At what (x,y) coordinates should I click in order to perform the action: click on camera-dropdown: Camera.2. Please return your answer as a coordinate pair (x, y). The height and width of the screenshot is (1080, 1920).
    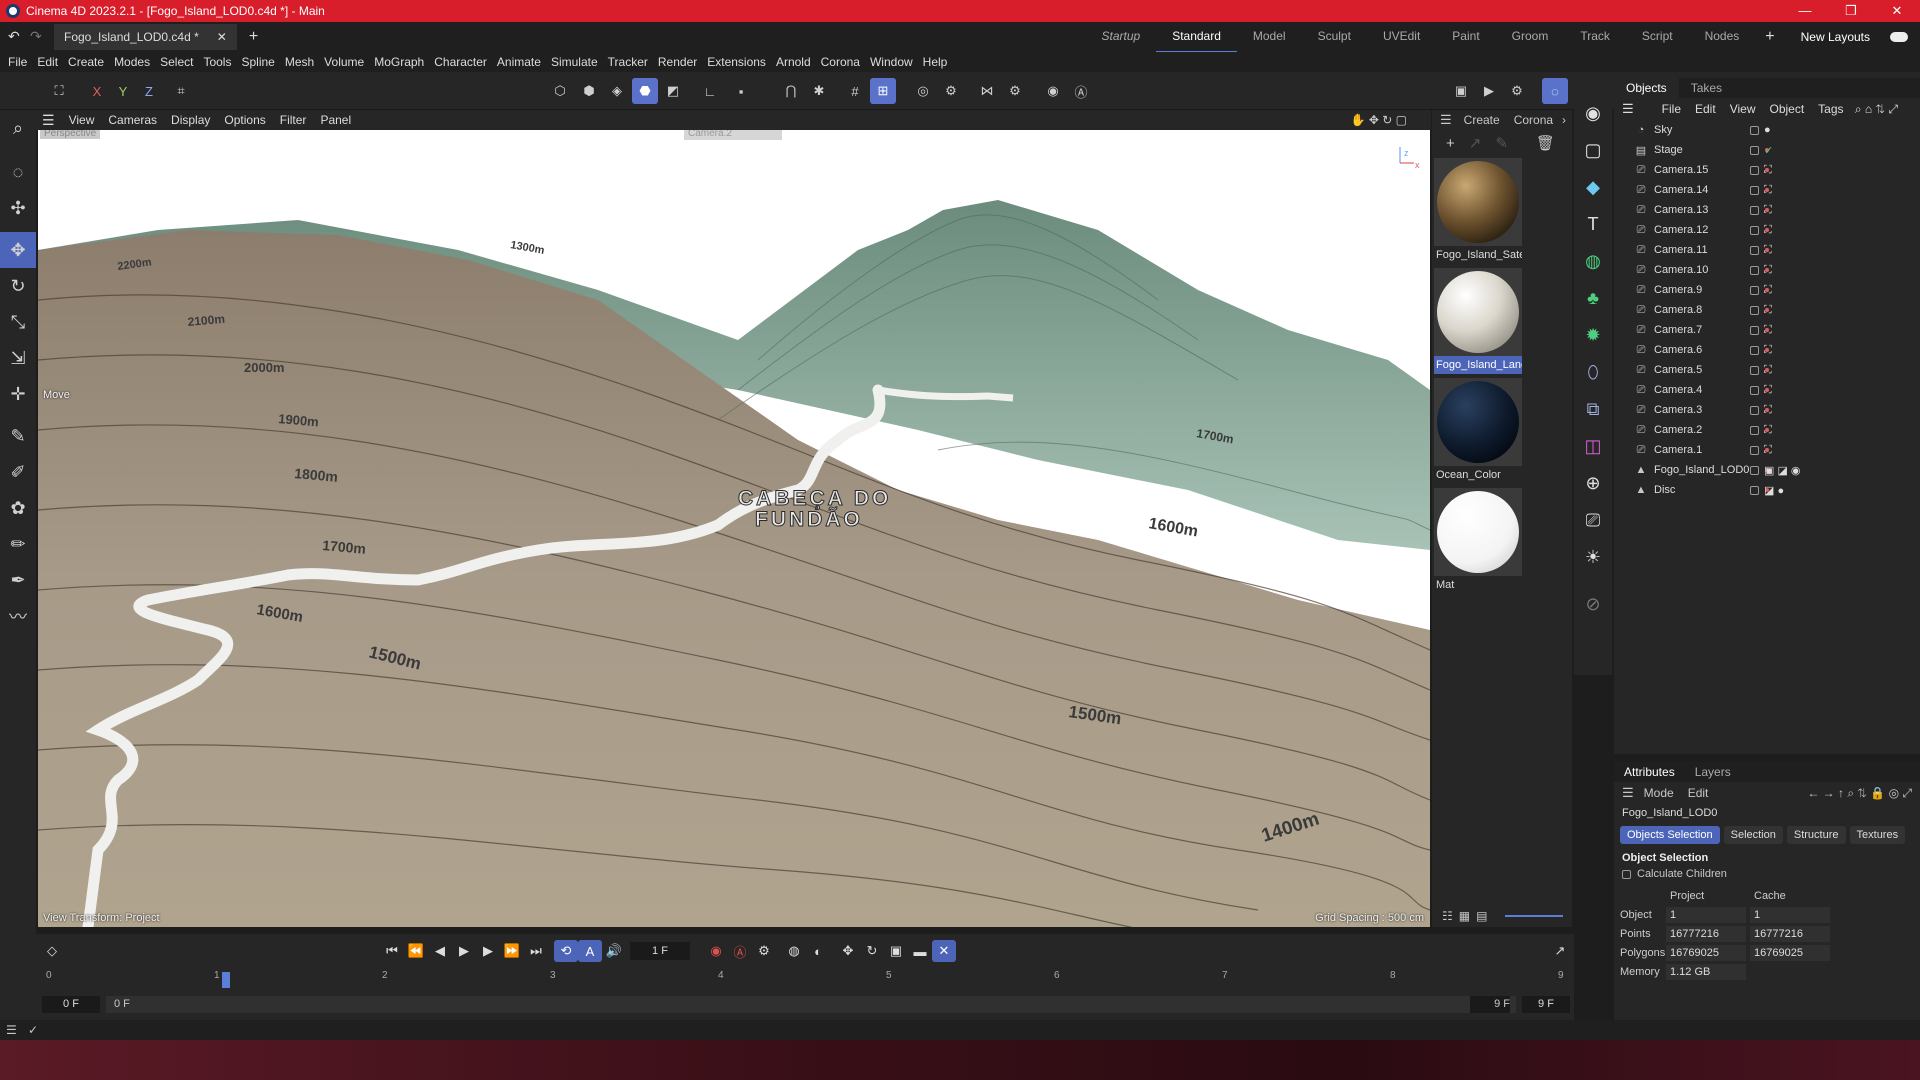
    Looking at the image, I should click on (733, 135).